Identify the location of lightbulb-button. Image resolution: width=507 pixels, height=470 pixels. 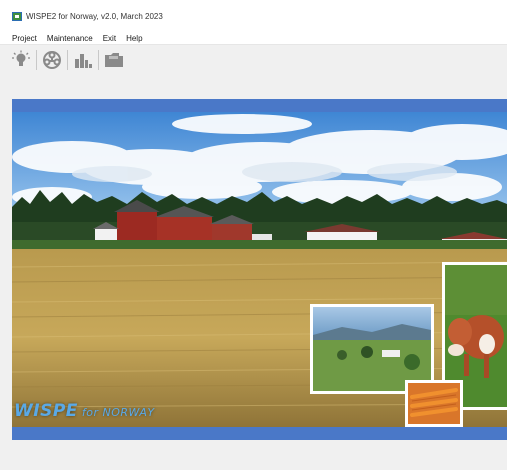
(21, 60).